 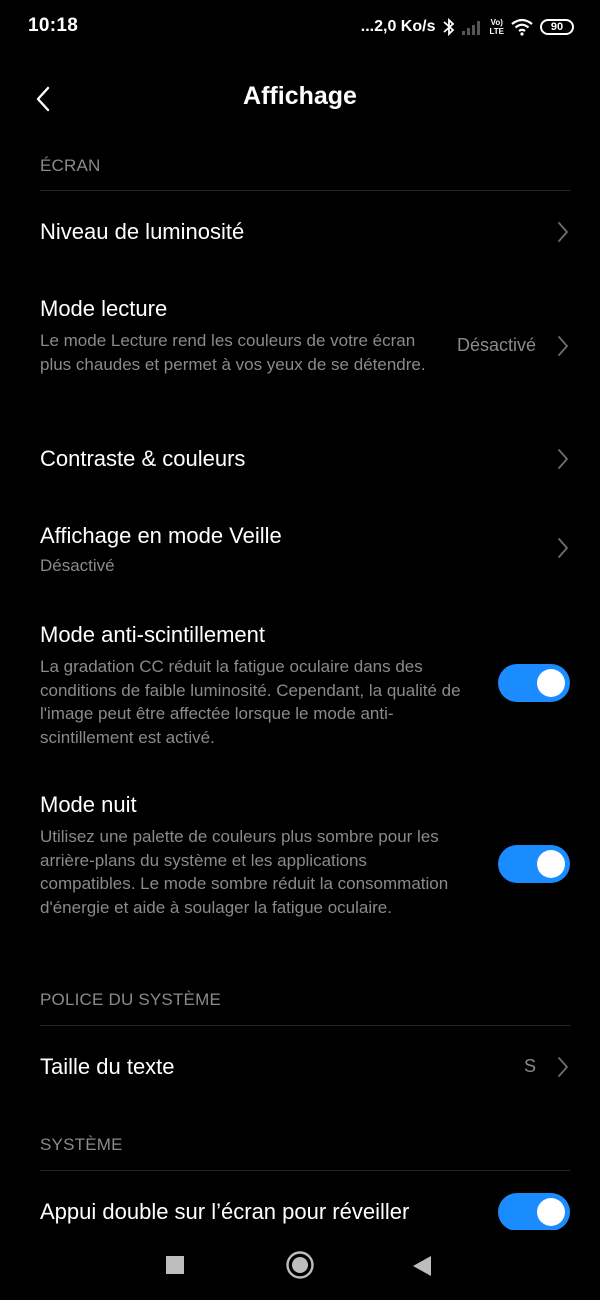 I want to click on double-tap-toggle, so click(x=534, y=1212).